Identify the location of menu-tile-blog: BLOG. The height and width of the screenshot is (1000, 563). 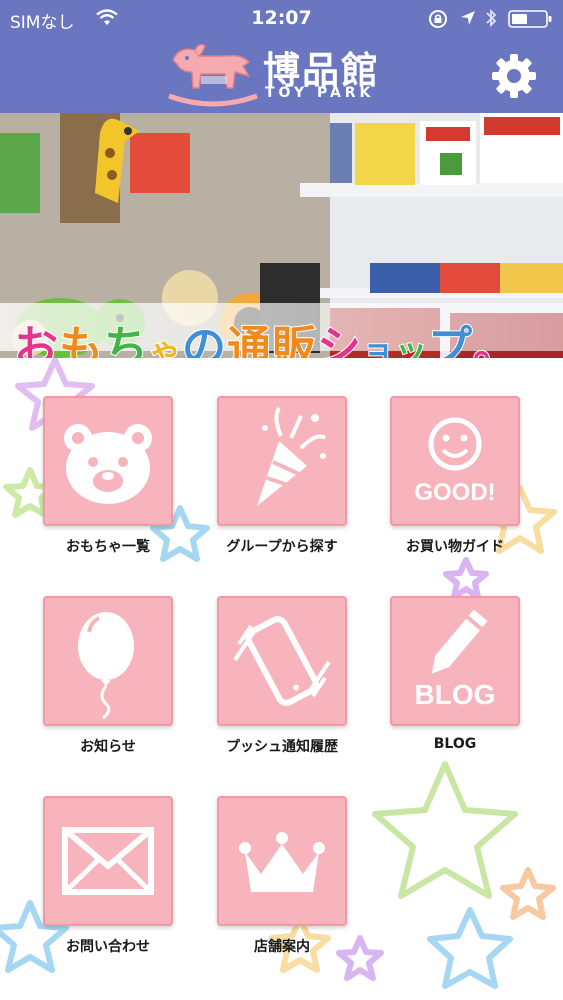
(455, 661).